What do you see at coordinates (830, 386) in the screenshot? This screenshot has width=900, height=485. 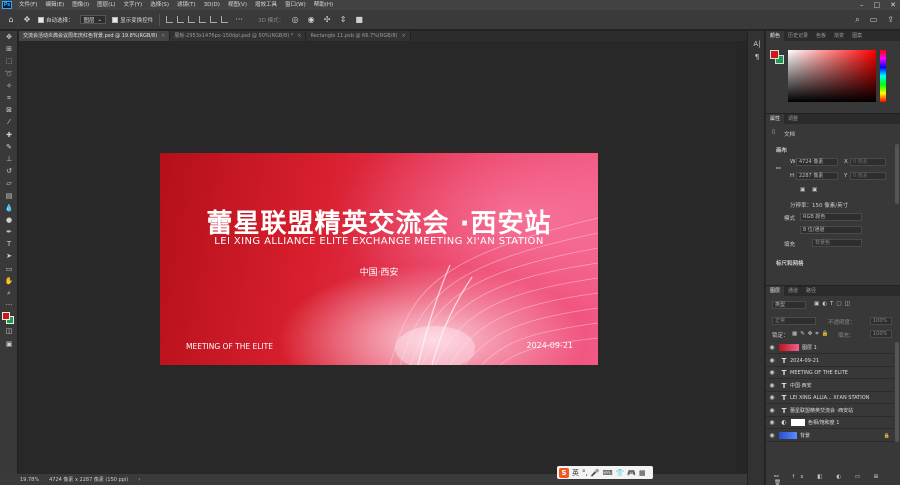 I see `layer-row: ◉ T 中国·西安` at bounding box center [830, 386].